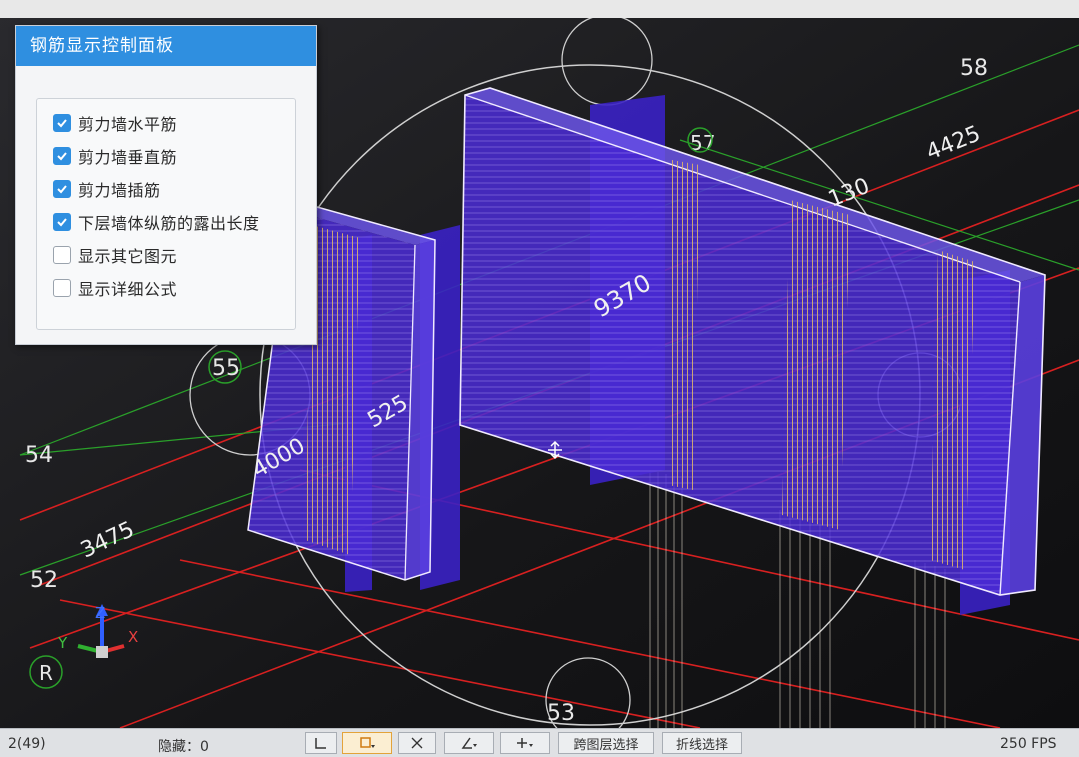 The image size is (1079, 757). Describe the element at coordinates (62, 643) in the screenshot. I see `gizmo-y-label: Y` at that location.